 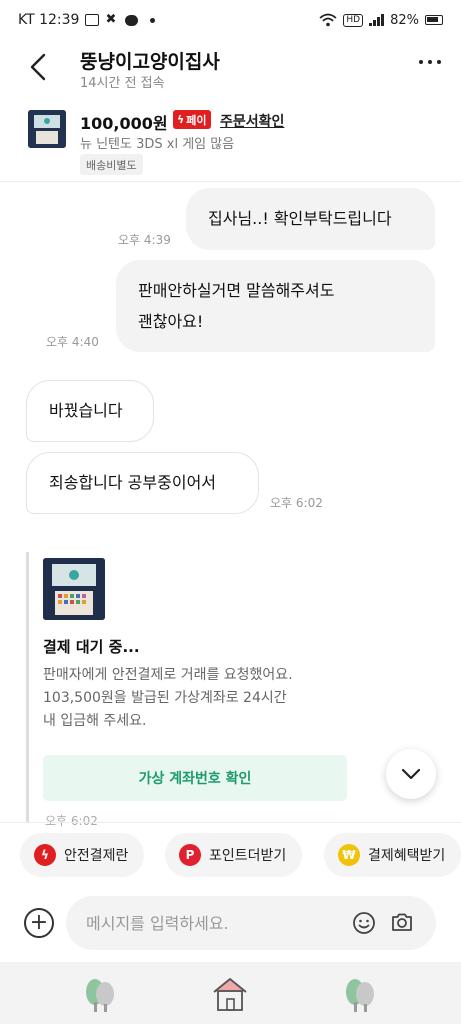 I want to click on virtual-account-button: 가상 계좌번호 확인, so click(x=195, y=778).